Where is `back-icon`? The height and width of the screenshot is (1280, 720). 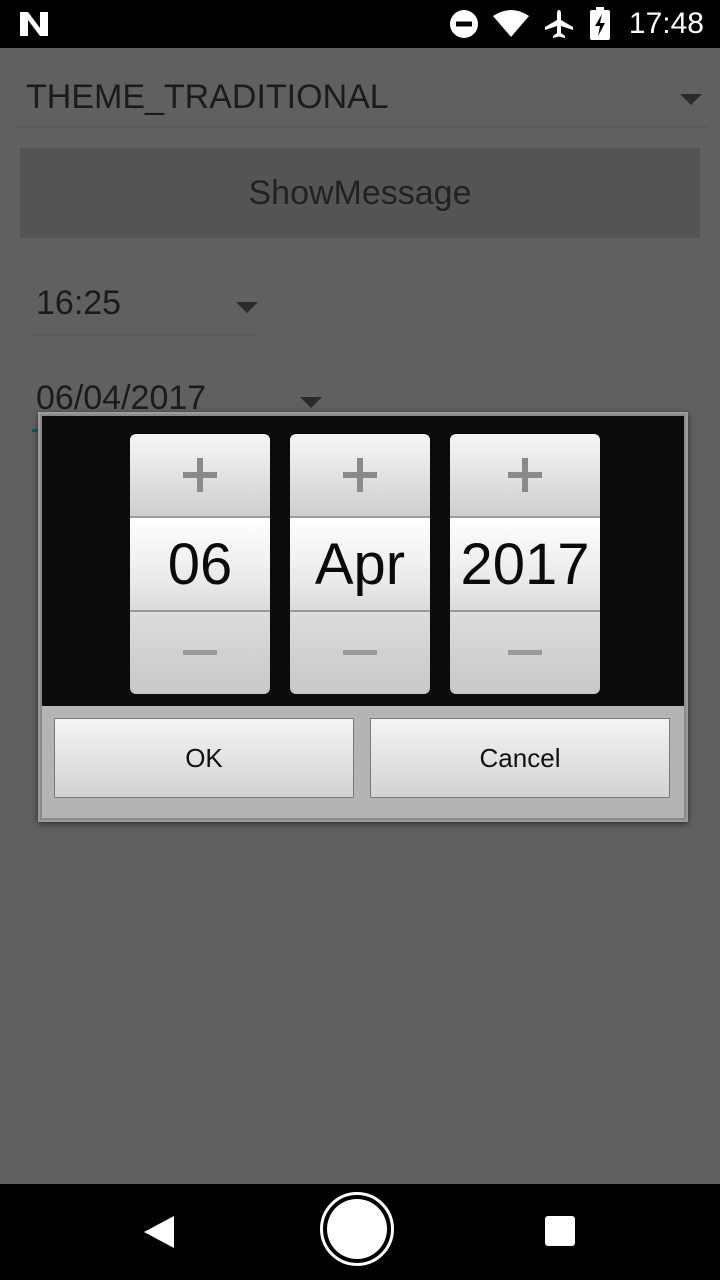
back-icon is located at coordinates (159, 1232).